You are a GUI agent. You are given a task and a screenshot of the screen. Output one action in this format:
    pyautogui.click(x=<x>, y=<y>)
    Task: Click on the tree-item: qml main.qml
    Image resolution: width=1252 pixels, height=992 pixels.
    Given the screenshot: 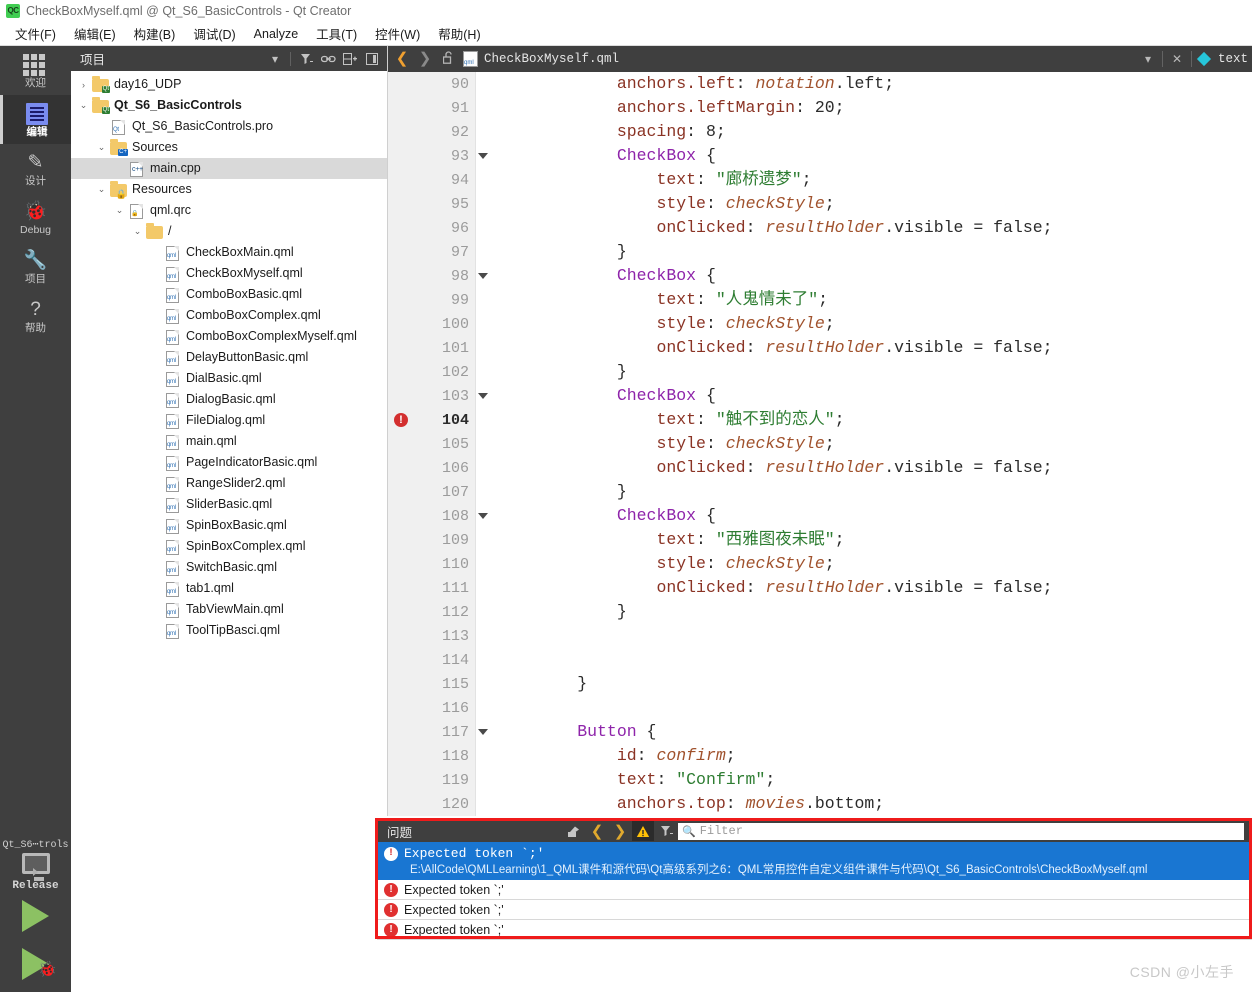 What is the action you would take?
    pyautogui.click(x=229, y=441)
    